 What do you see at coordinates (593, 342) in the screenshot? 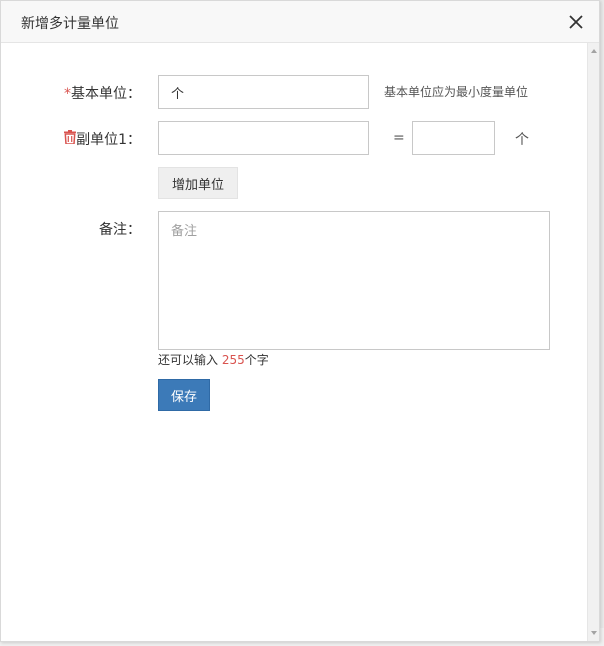
I see `dialog-scrollbar` at bounding box center [593, 342].